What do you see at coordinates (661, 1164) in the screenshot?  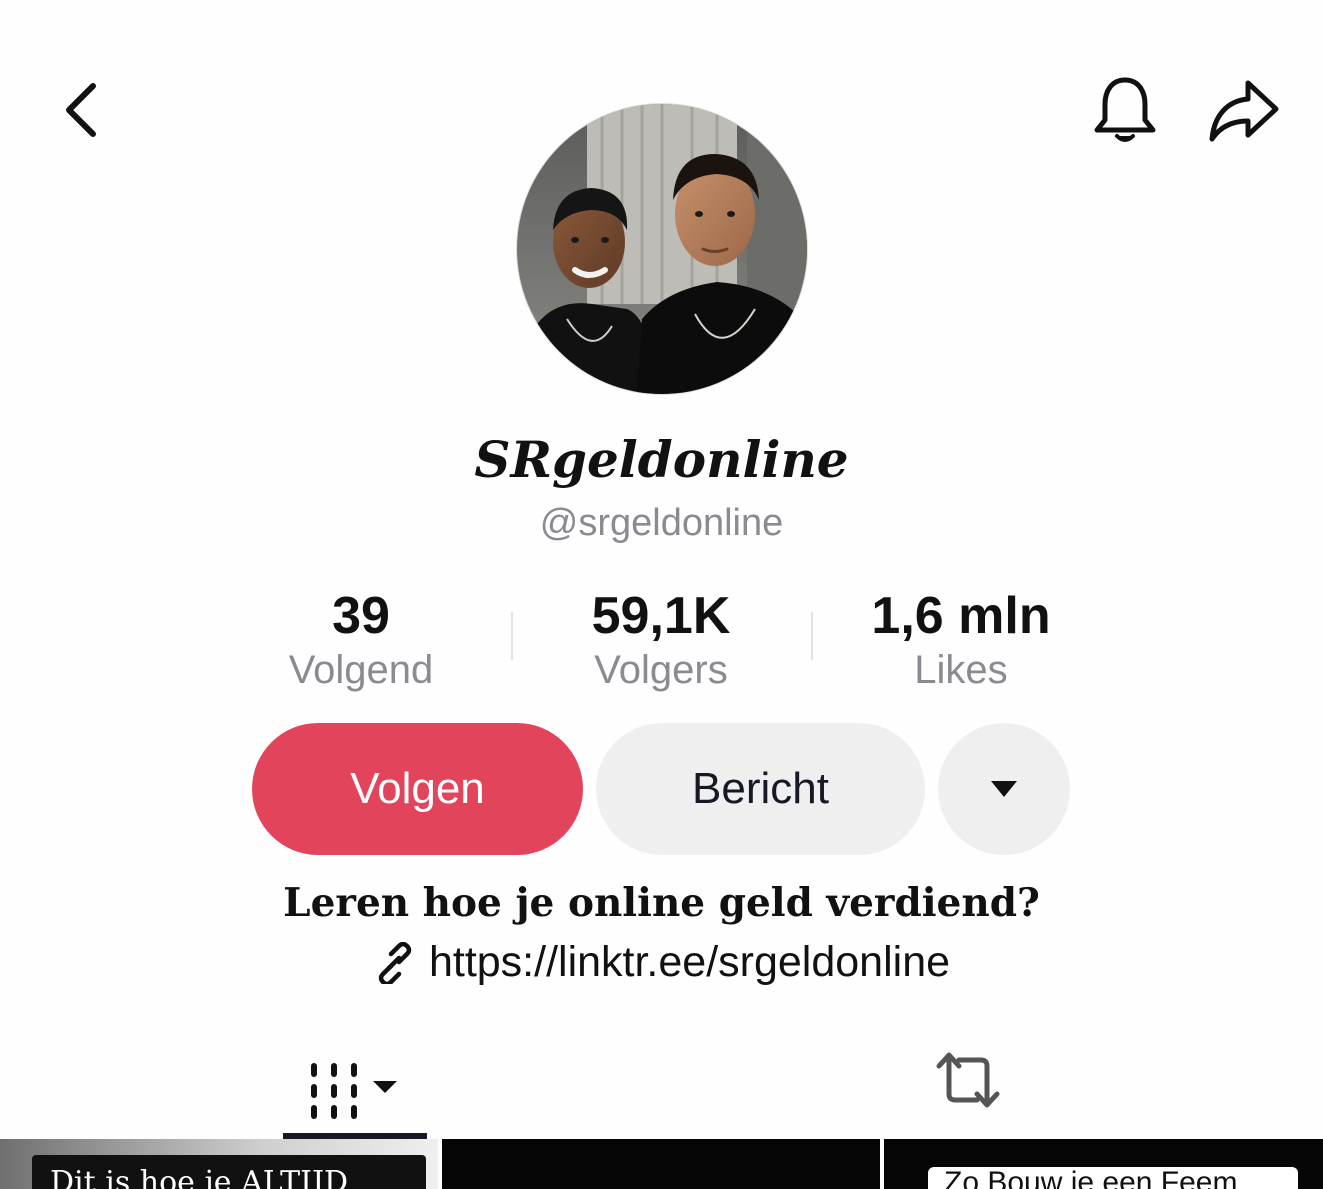 I see `video-thumbnail` at bounding box center [661, 1164].